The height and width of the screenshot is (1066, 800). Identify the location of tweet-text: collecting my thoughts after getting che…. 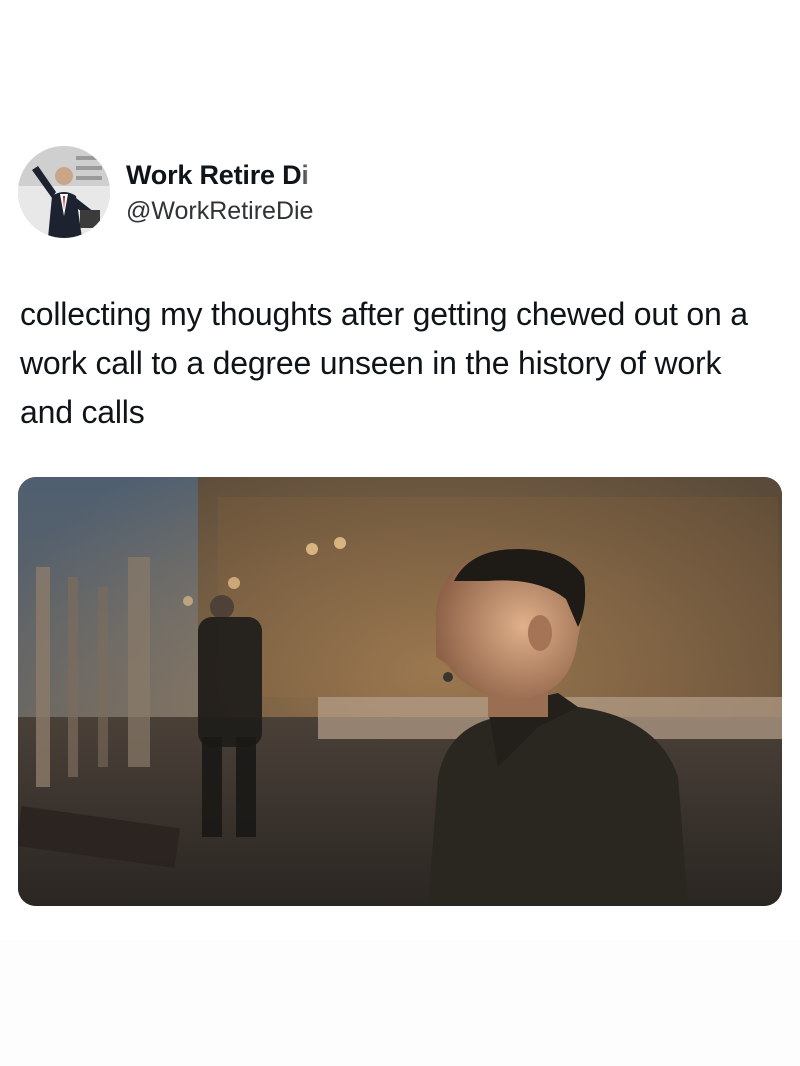
(384, 363).